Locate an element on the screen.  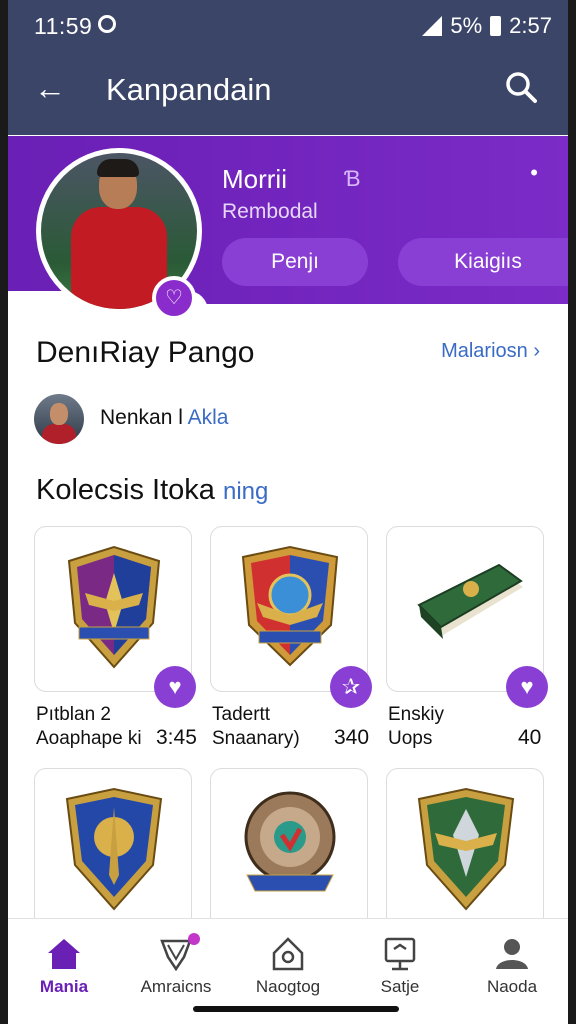
avatar-edit-icon: ♡ is located at coordinates (174, 298).